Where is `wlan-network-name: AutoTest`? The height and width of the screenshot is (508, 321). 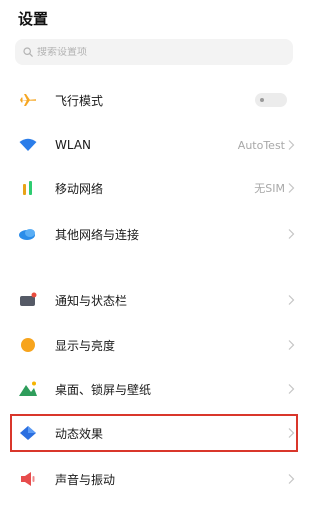
wlan-network-name: AutoTest is located at coordinates (261, 145).